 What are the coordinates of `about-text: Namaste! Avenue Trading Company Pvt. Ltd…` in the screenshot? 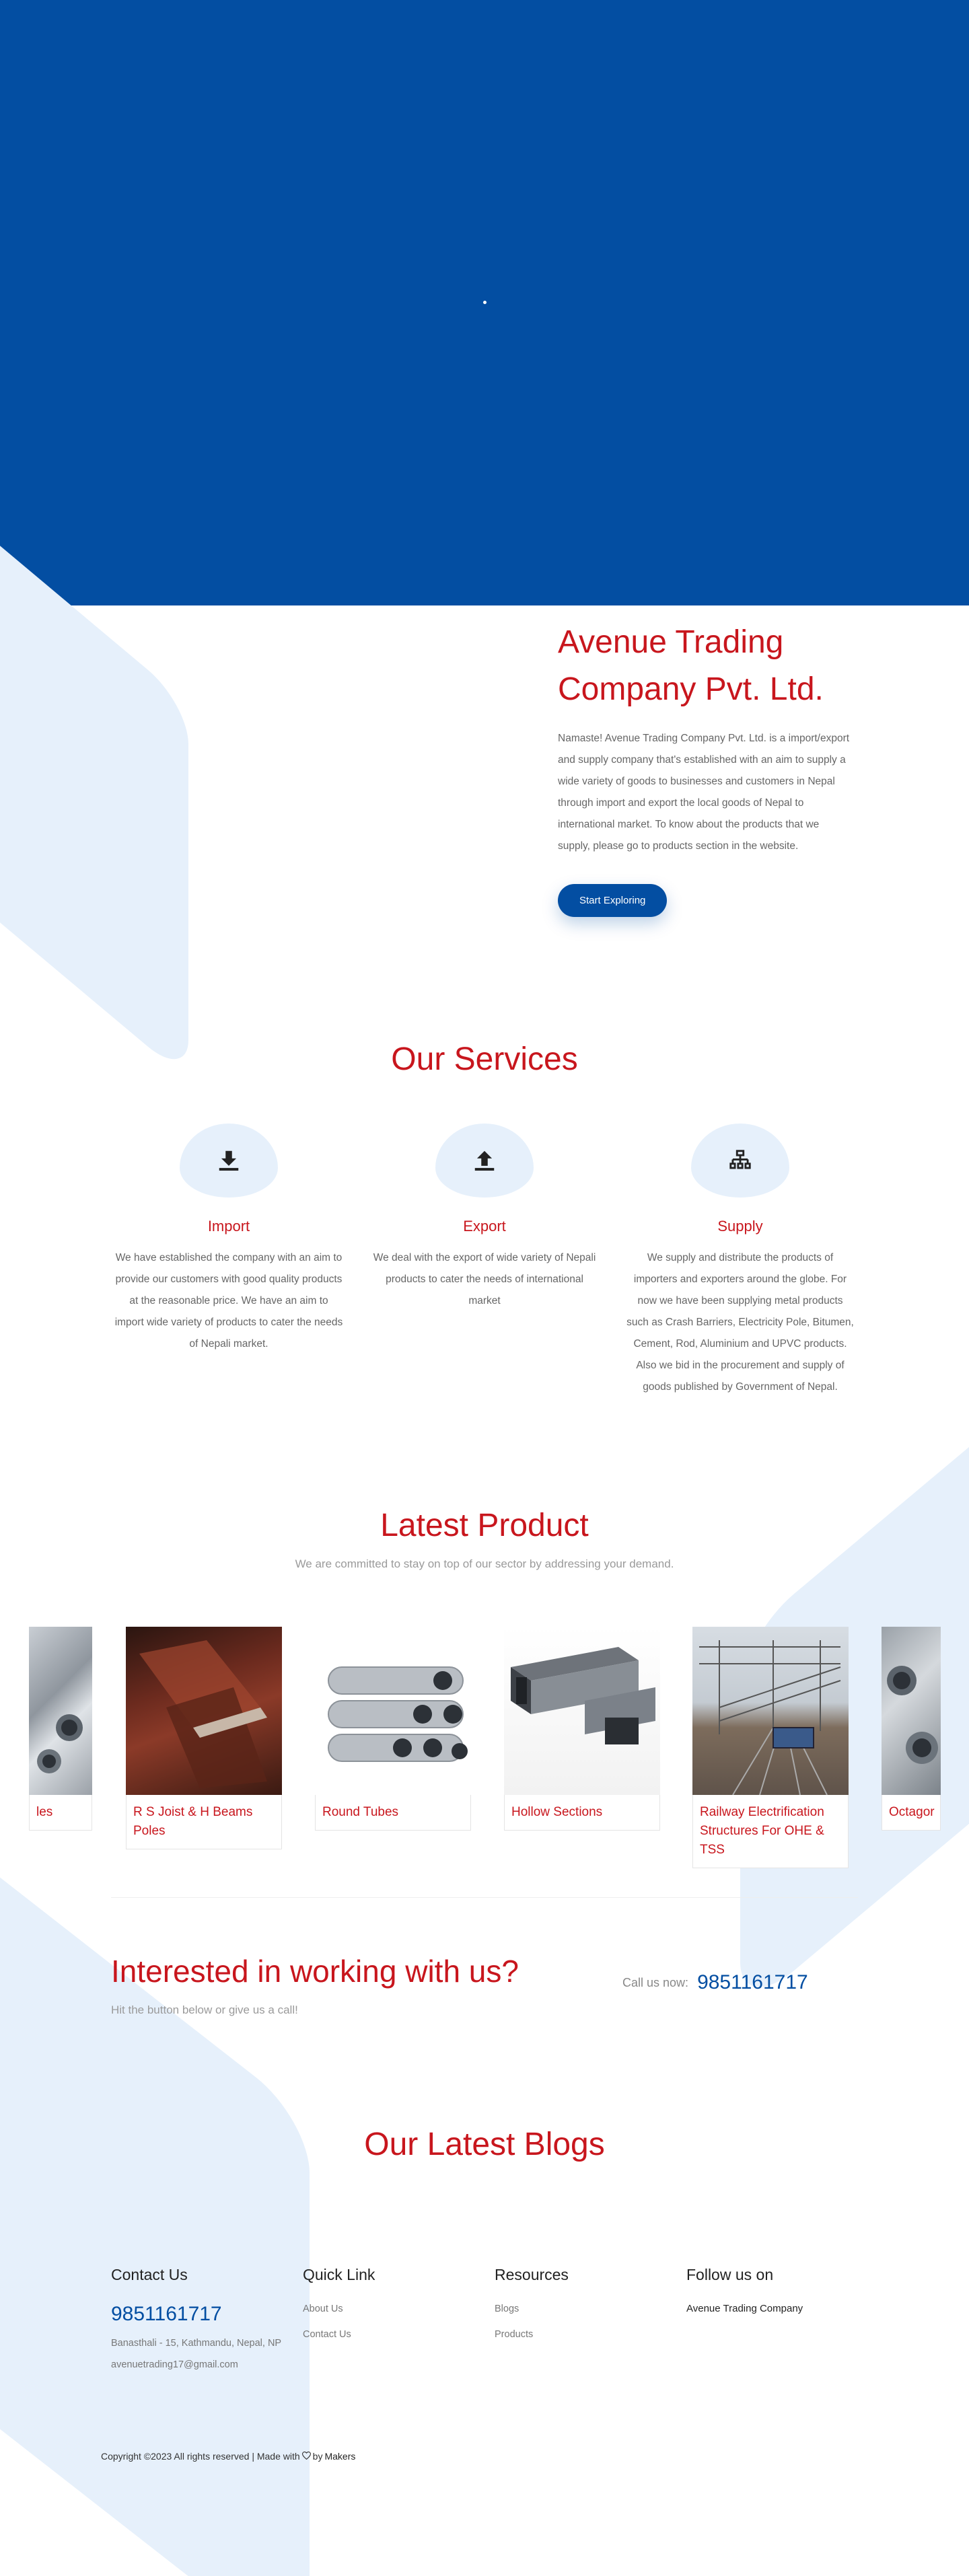 It's located at (704, 792).